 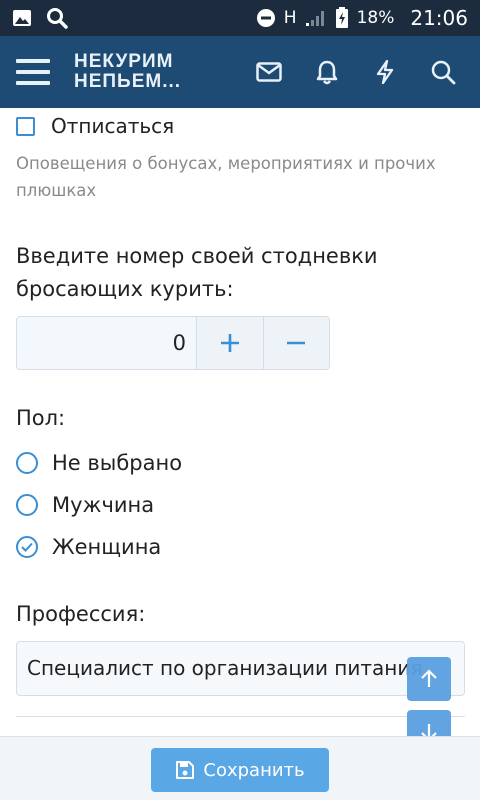 What do you see at coordinates (103, 505) in the screenshot?
I see `radio-label: Мужчина` at bounding box center [103, 505].